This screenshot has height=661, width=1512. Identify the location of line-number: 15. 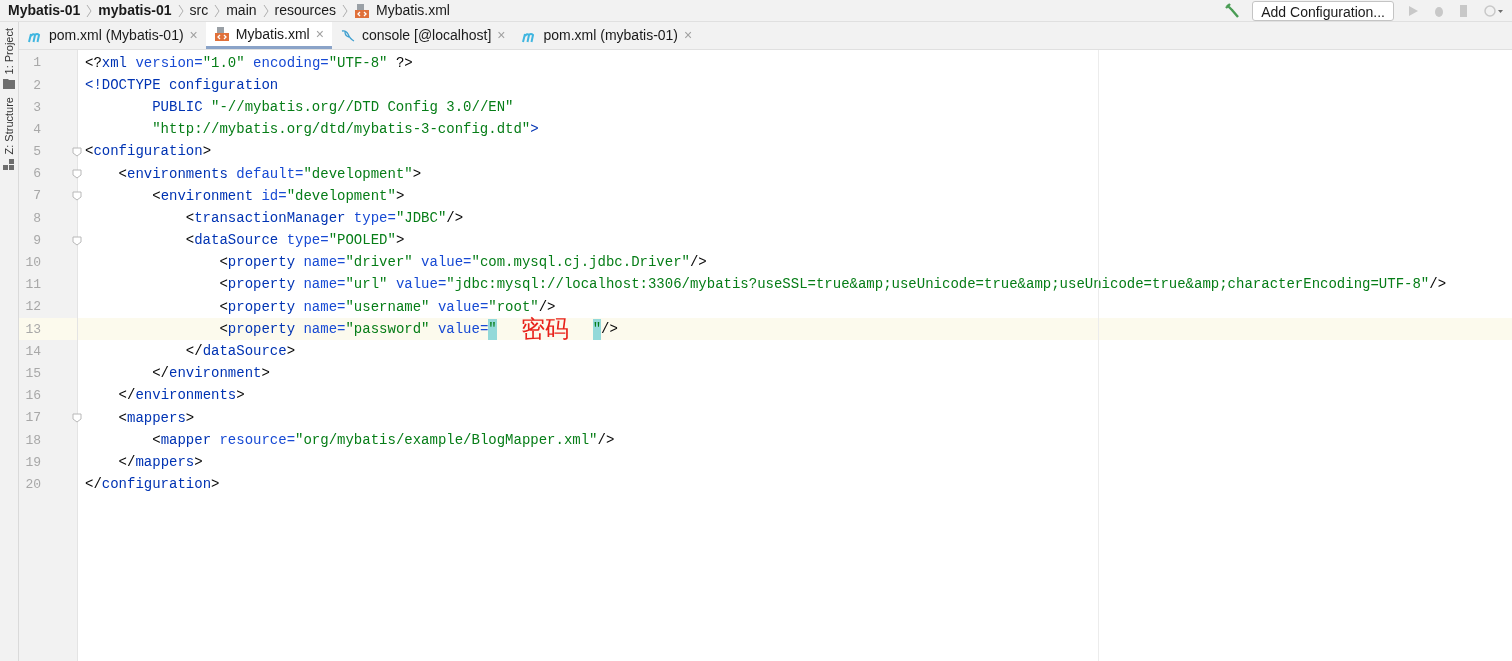
(32, 373).